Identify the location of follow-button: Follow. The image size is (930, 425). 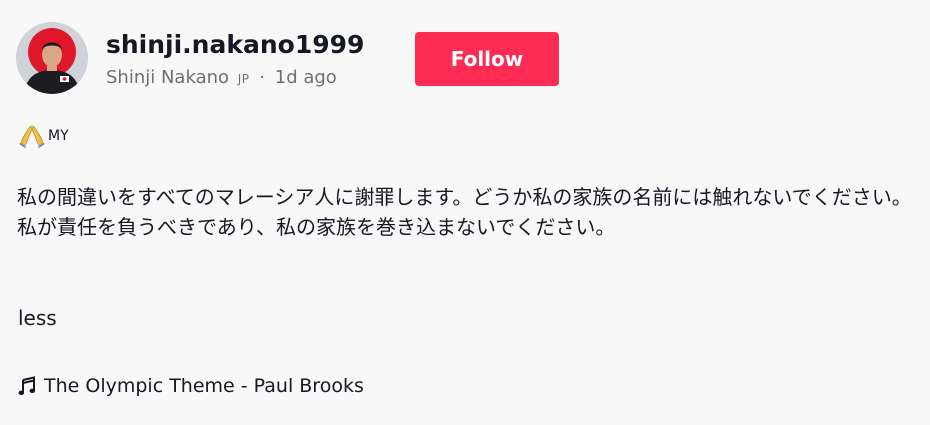
(487, 59).